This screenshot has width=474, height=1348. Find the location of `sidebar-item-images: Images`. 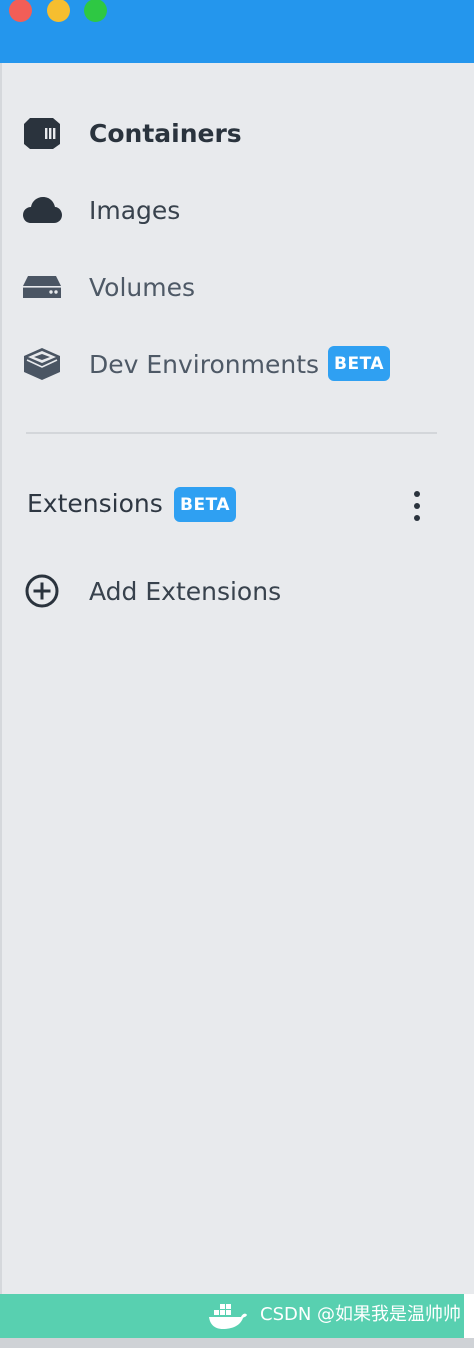

sidebar-item-images: Images is located at coordinates (238, 210).